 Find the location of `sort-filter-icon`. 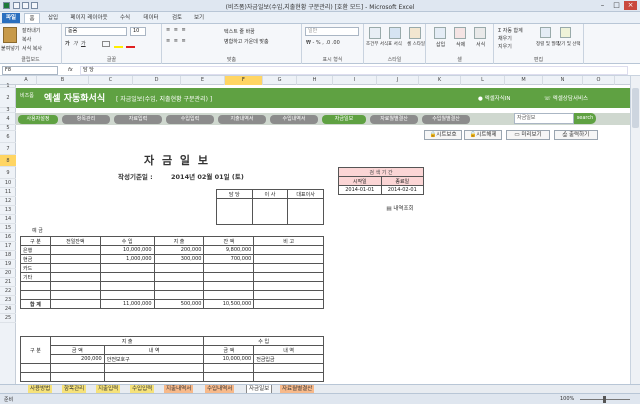

sort-filter-icon is located at coordinates (545, 32).